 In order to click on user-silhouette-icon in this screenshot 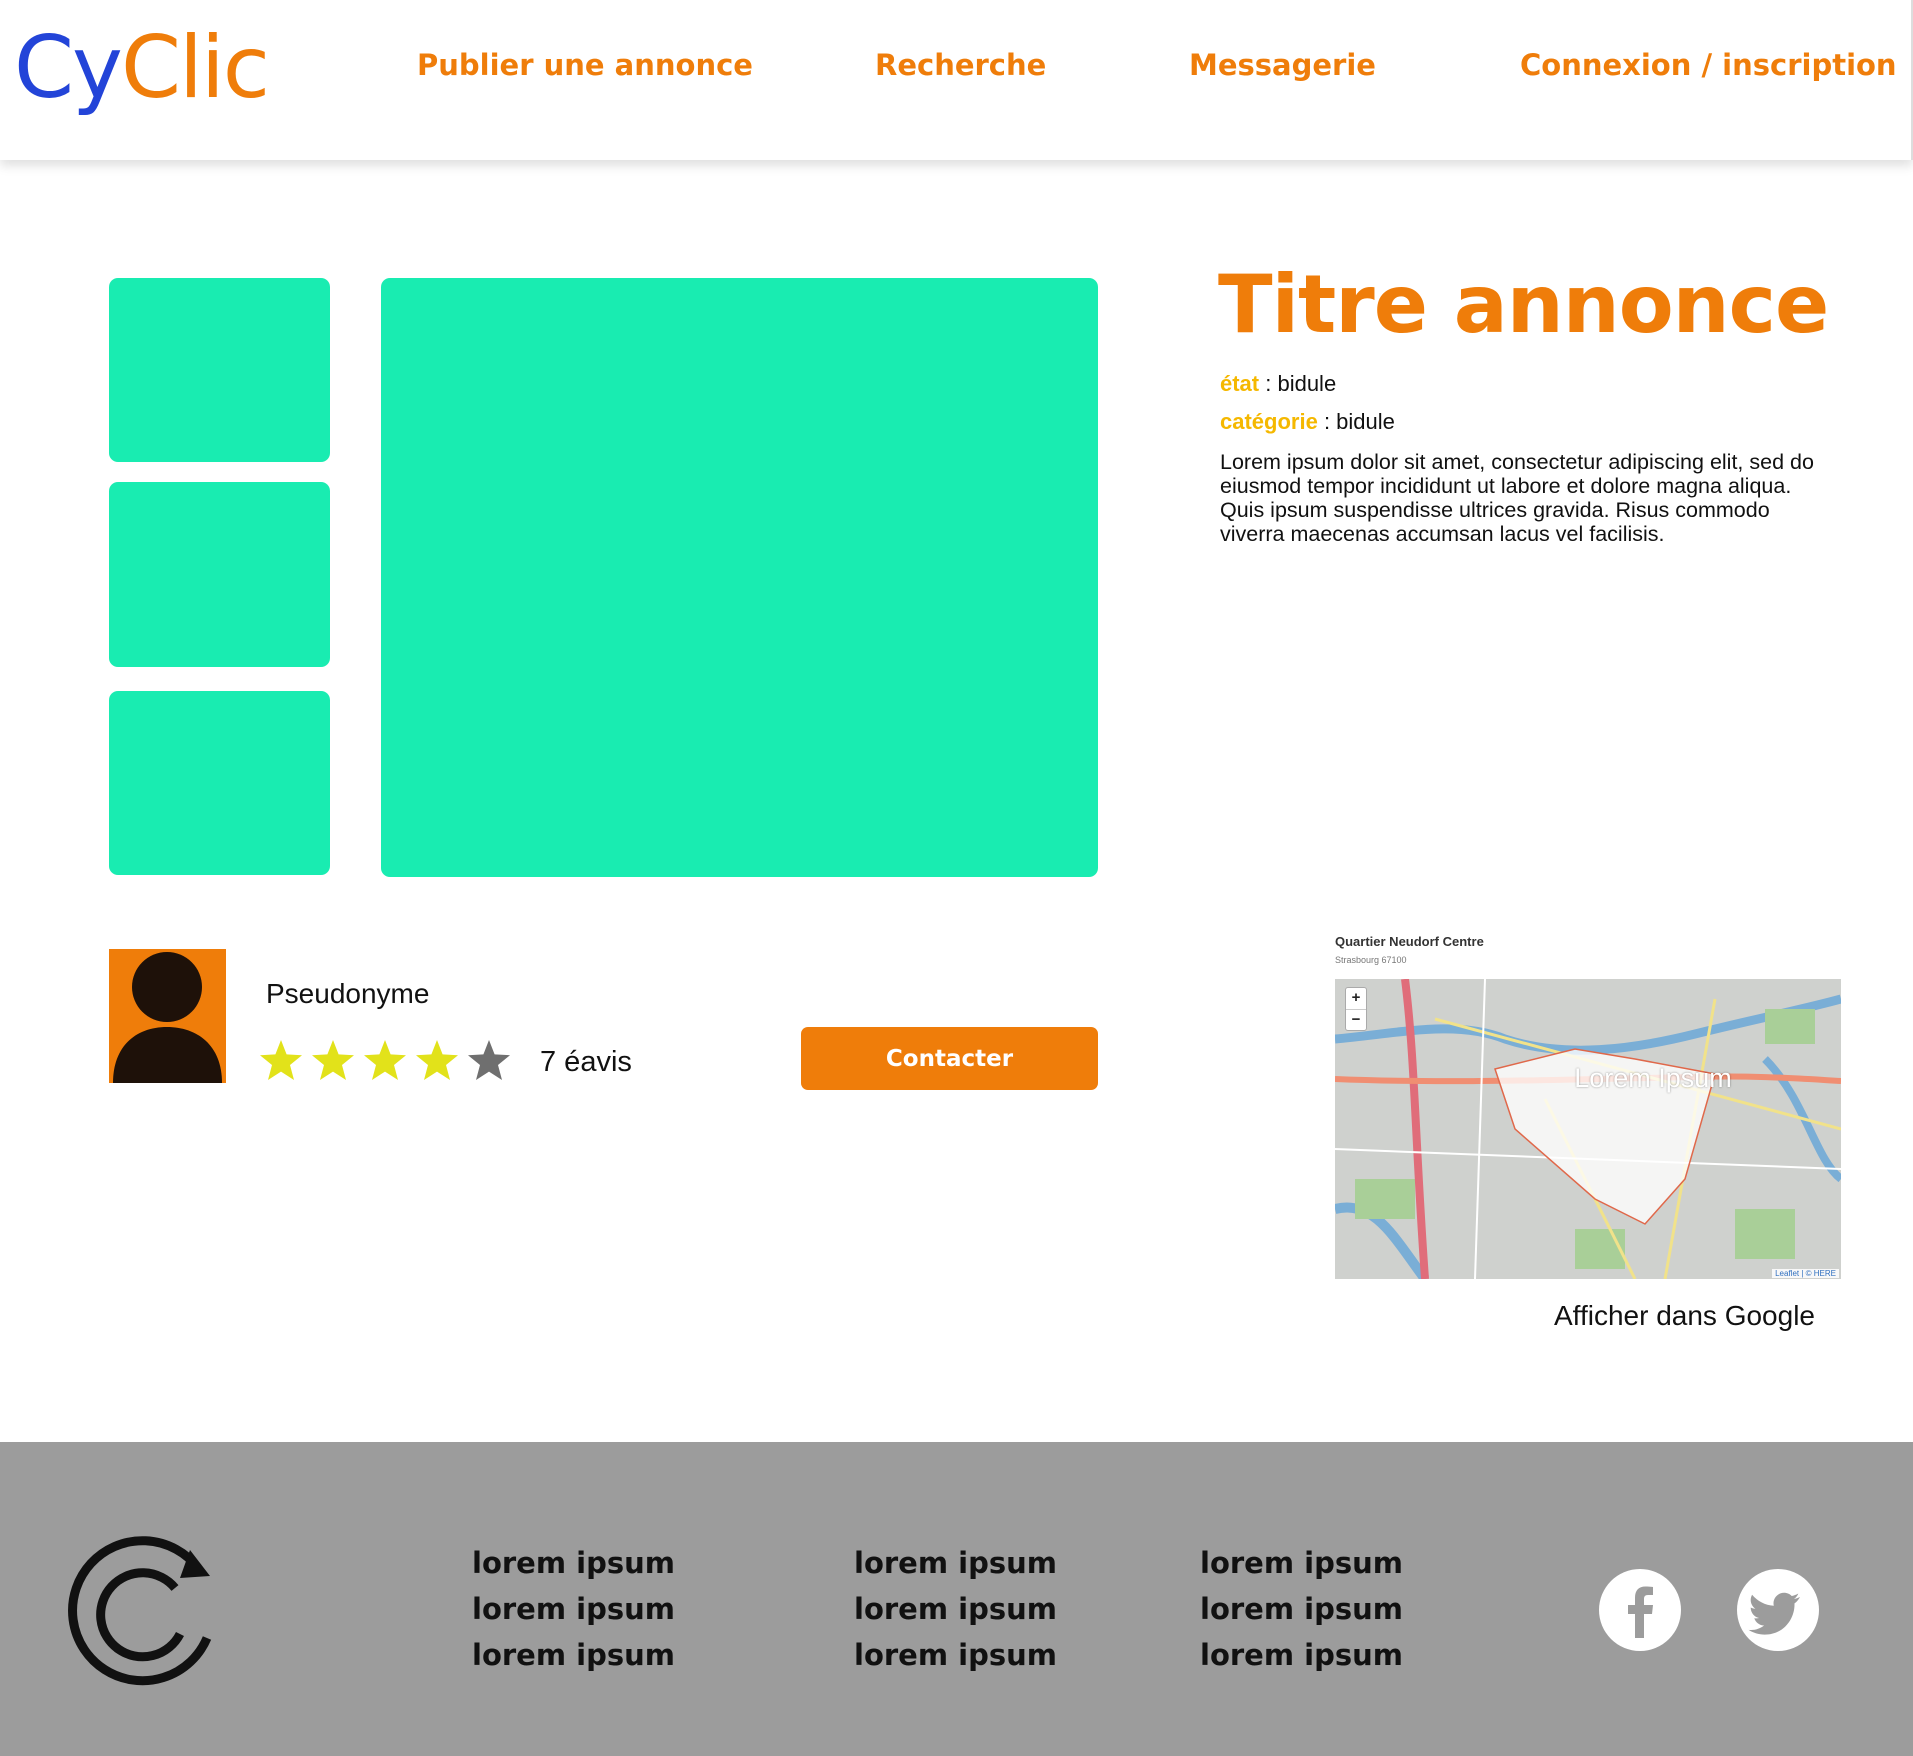, I will do `click(167, 1017)`.